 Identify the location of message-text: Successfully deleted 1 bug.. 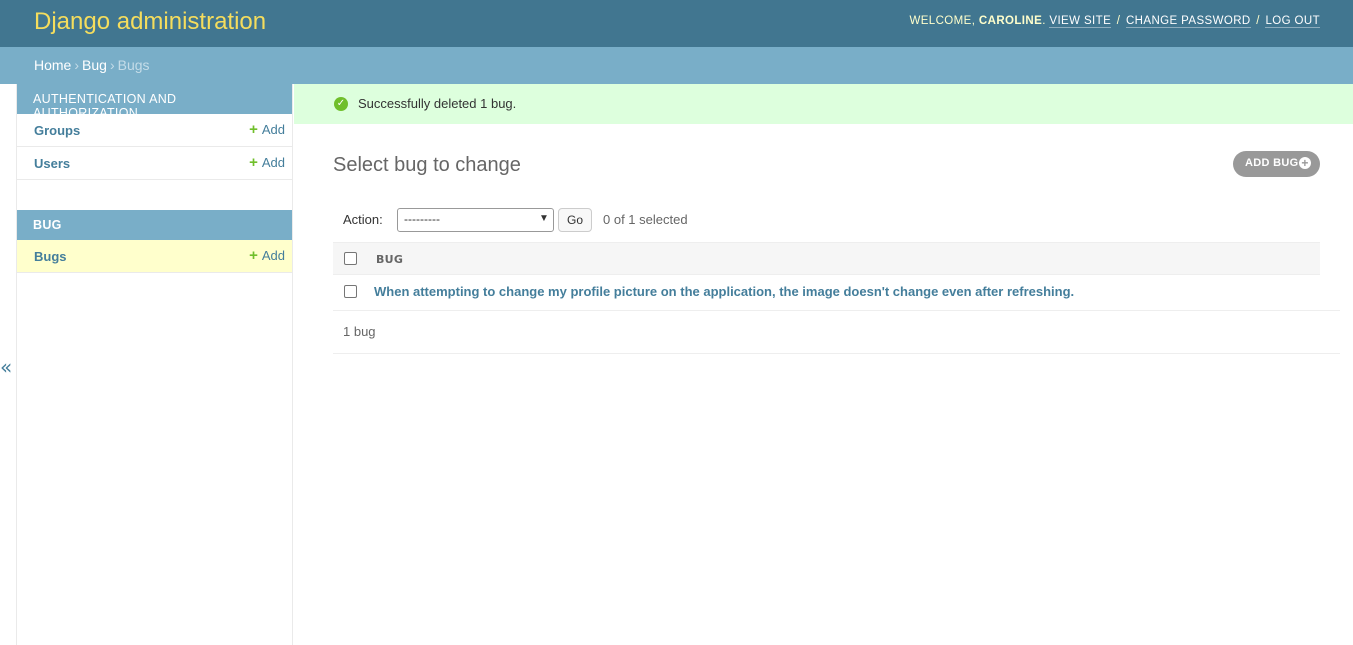
(437, 103).